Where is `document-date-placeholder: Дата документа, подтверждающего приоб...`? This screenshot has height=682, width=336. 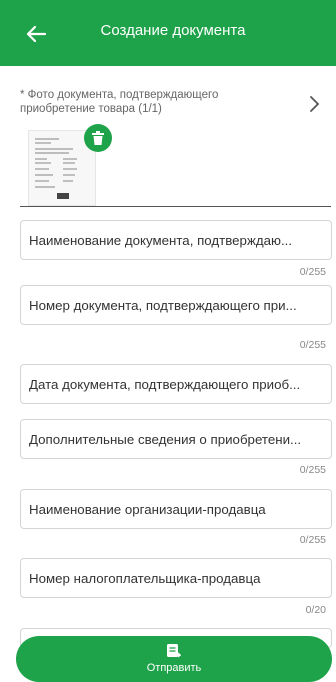
document-date-placeholder: Дата документа, подтверждающего приоб... is located at coordinates (165, 384).